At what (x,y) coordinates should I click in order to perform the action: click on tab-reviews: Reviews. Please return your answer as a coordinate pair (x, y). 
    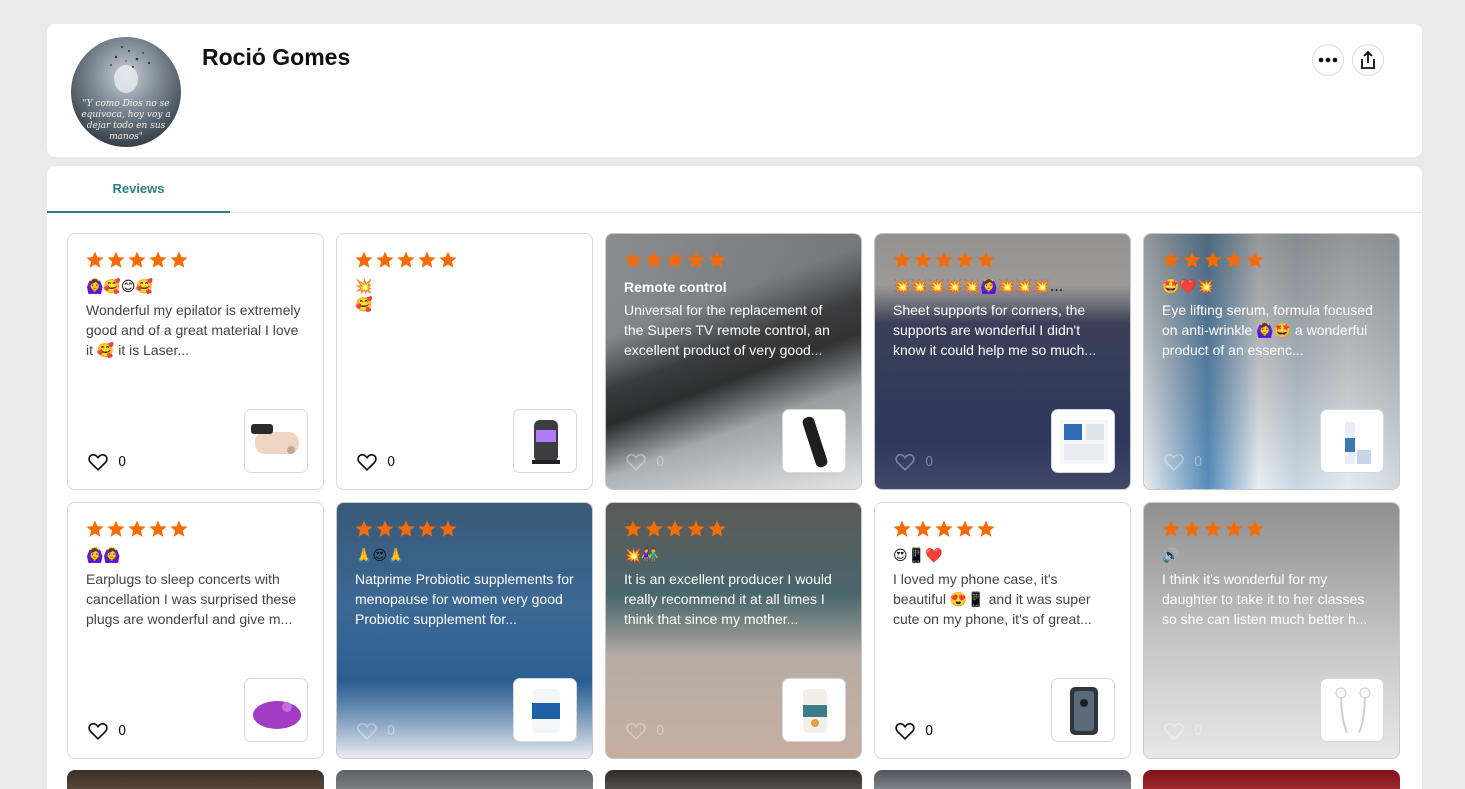
    Looking at the image, I should click on (138, 189).